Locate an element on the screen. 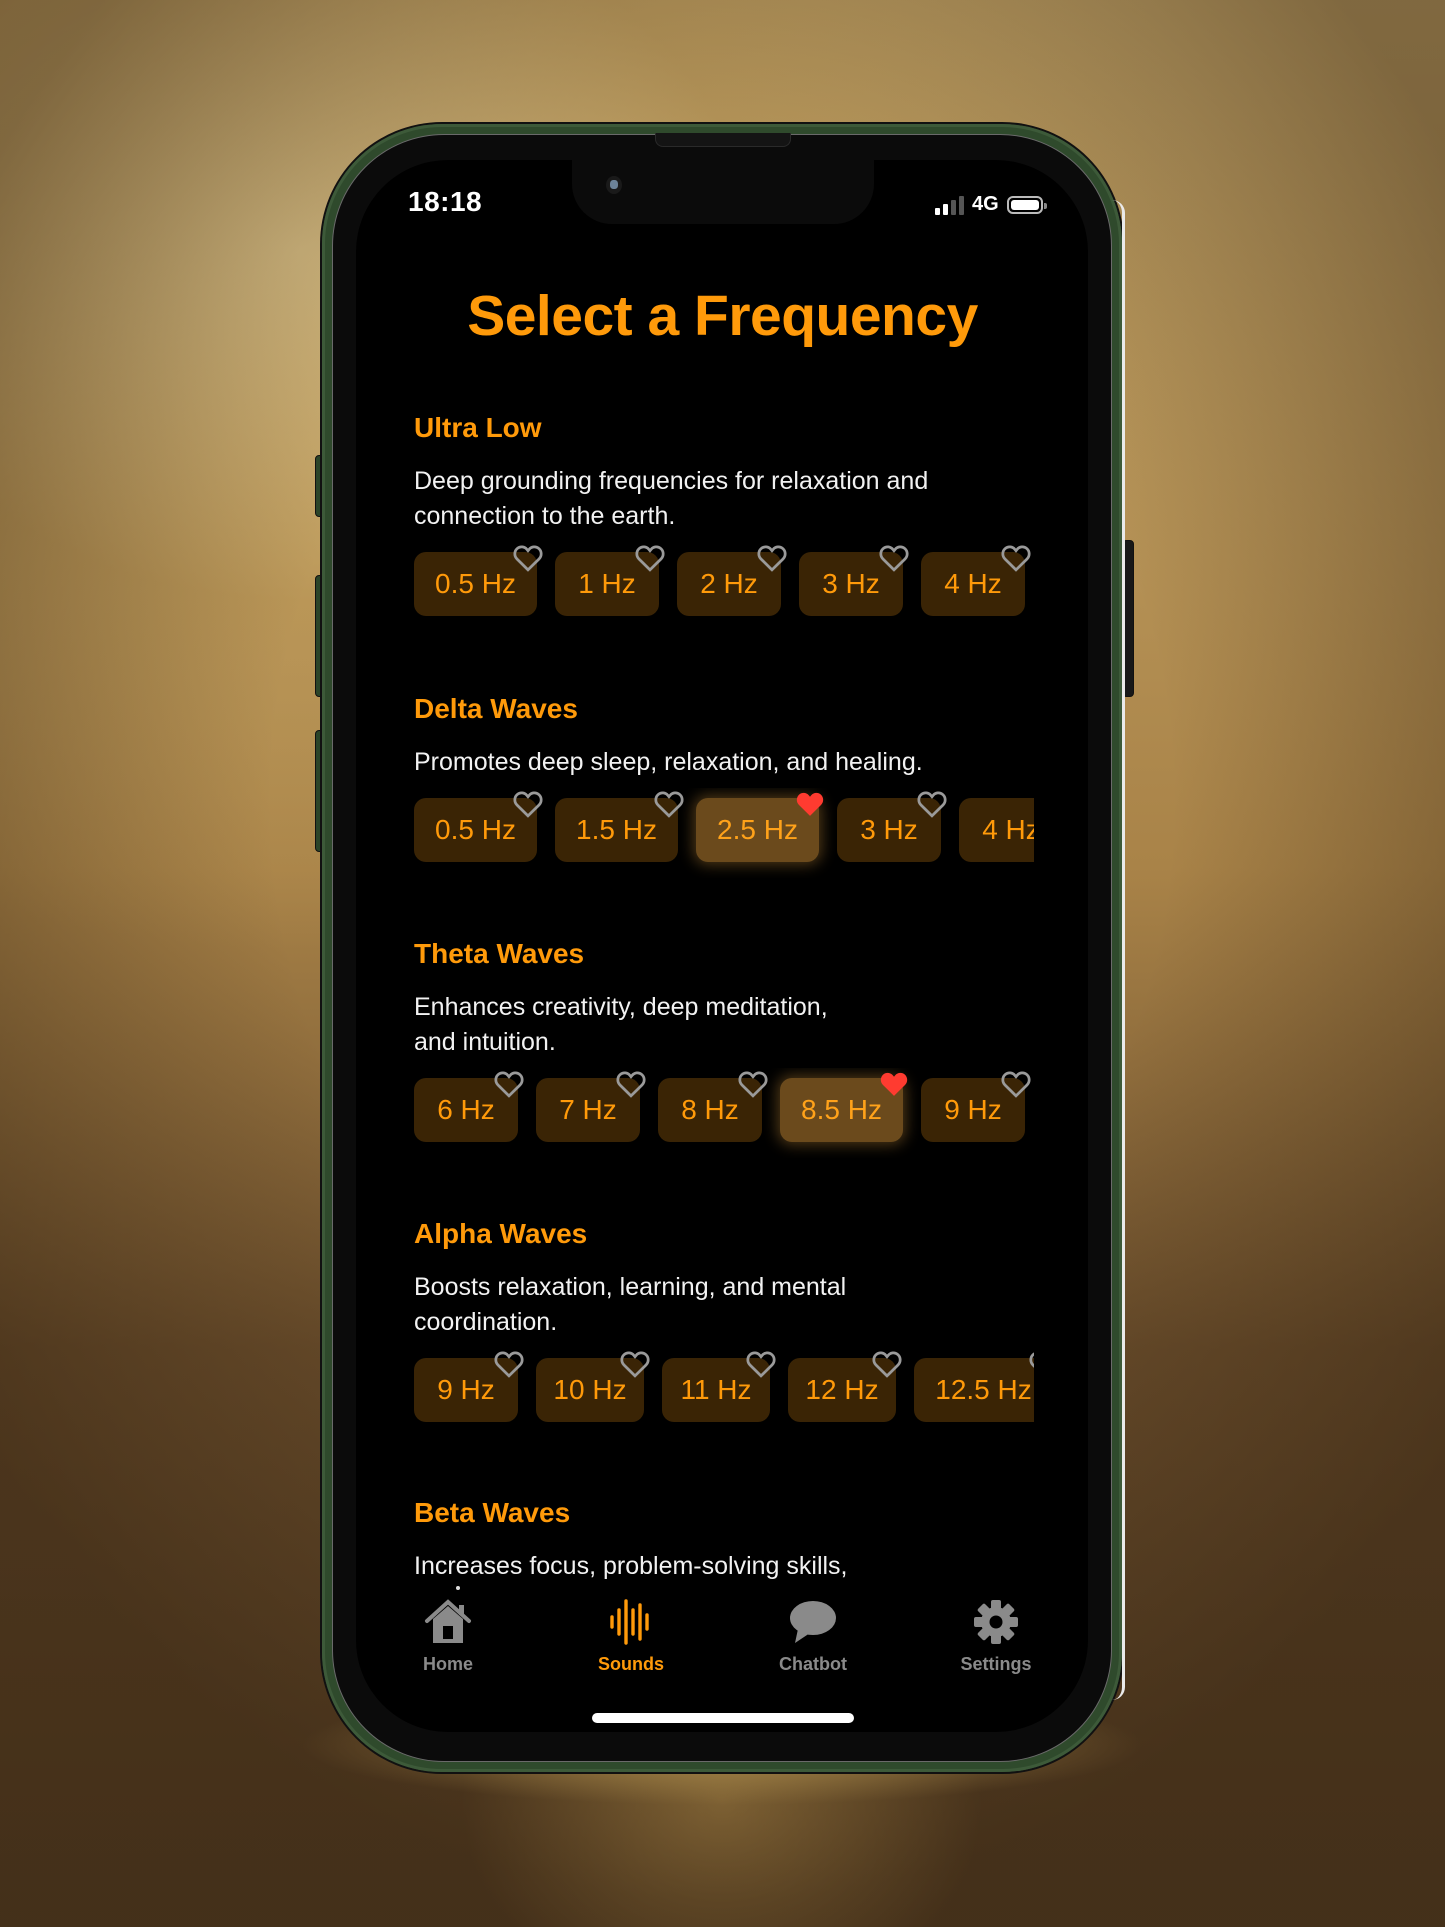 The width and height of the screenshot is (1445, 1927). chip-scroll-area: 0.5 Hz 1.5 Hz 2.5 Hz 3 Hz 4 Hz is located at coordinates (724, 833).